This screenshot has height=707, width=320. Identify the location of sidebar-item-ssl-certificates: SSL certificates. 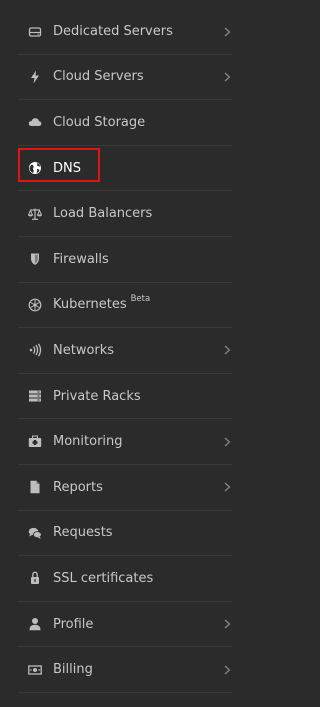
(125, 579).